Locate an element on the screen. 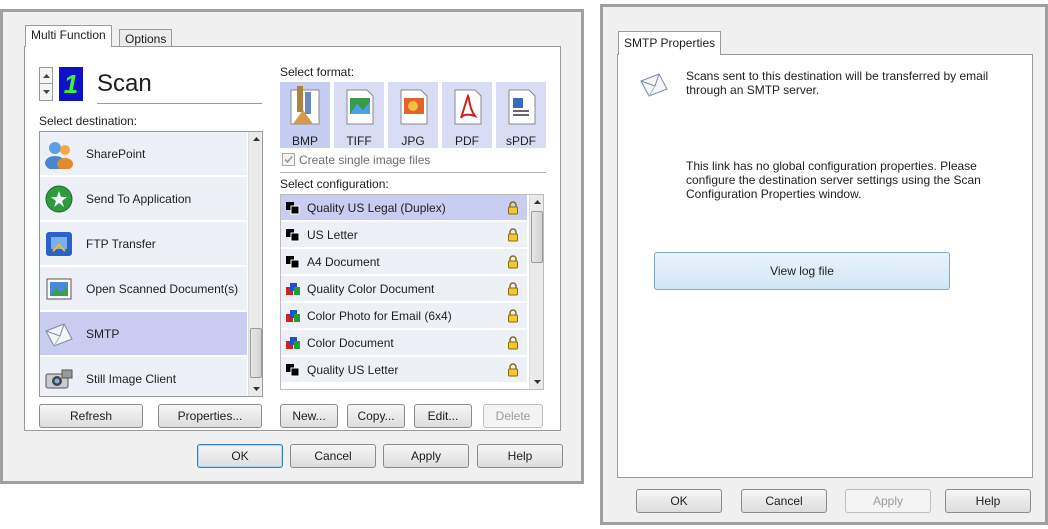 The height and width of the screenshot is (529, 1048). scan-title: Scan is located at coordinates (124, 83).